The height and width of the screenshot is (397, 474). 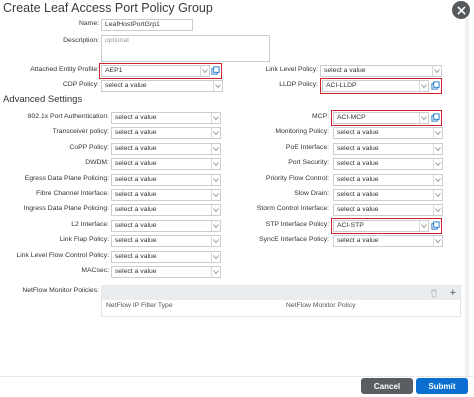 What do you see at coordinates (166, 241) in the screenshot?
I see `link-flap-policy-select: select a value` at bounding box center [166, 241].